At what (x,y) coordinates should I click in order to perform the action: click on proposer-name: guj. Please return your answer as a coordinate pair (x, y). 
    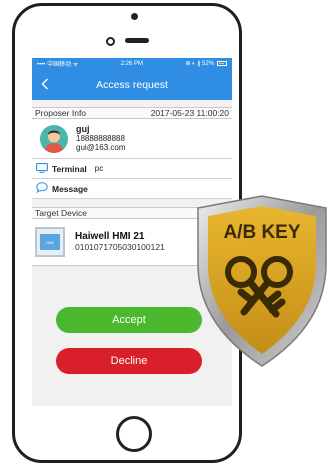
    Looking at the image, I should click on (83, 129).